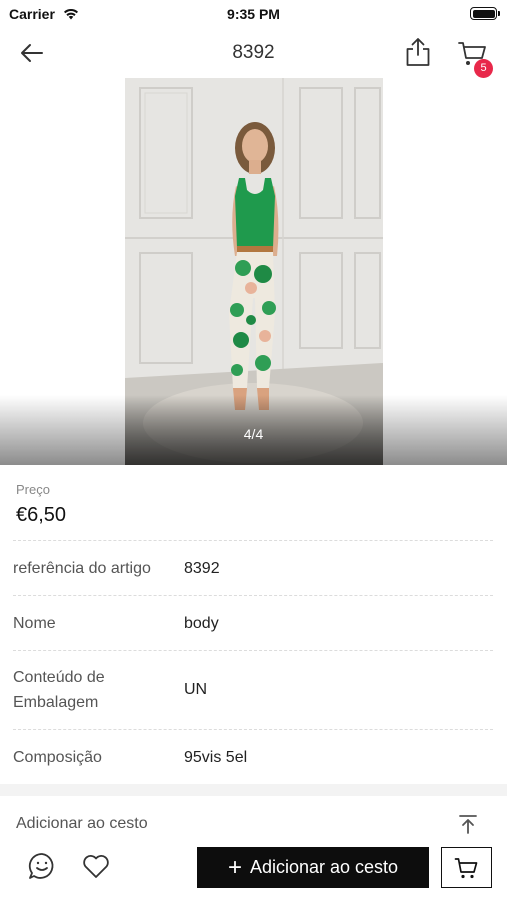  Describe the element at coordinates (96, 866) in the screenshot. I see `heart-icon` at that location.